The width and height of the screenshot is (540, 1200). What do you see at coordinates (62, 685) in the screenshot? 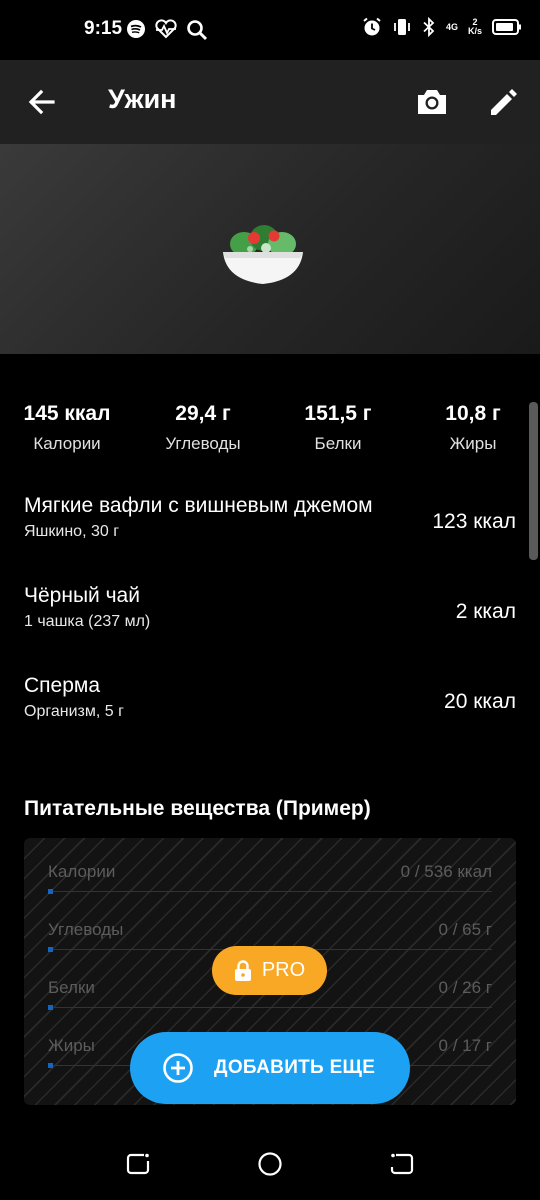
I see `food-name: Сперма` at bounding box center [62, 685].